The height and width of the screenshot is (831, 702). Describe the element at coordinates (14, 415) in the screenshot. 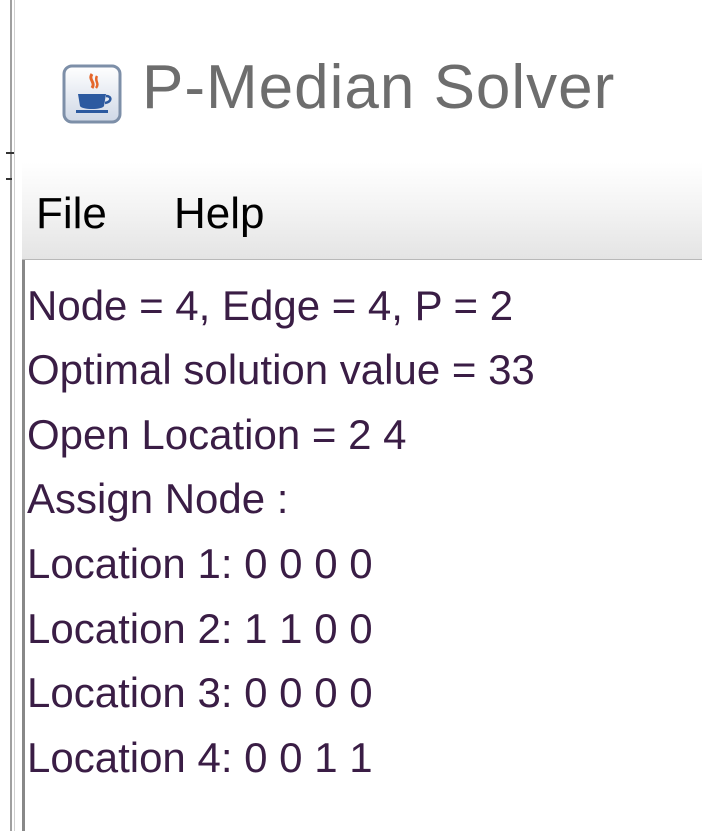

I see `inner-border-line` at that location.